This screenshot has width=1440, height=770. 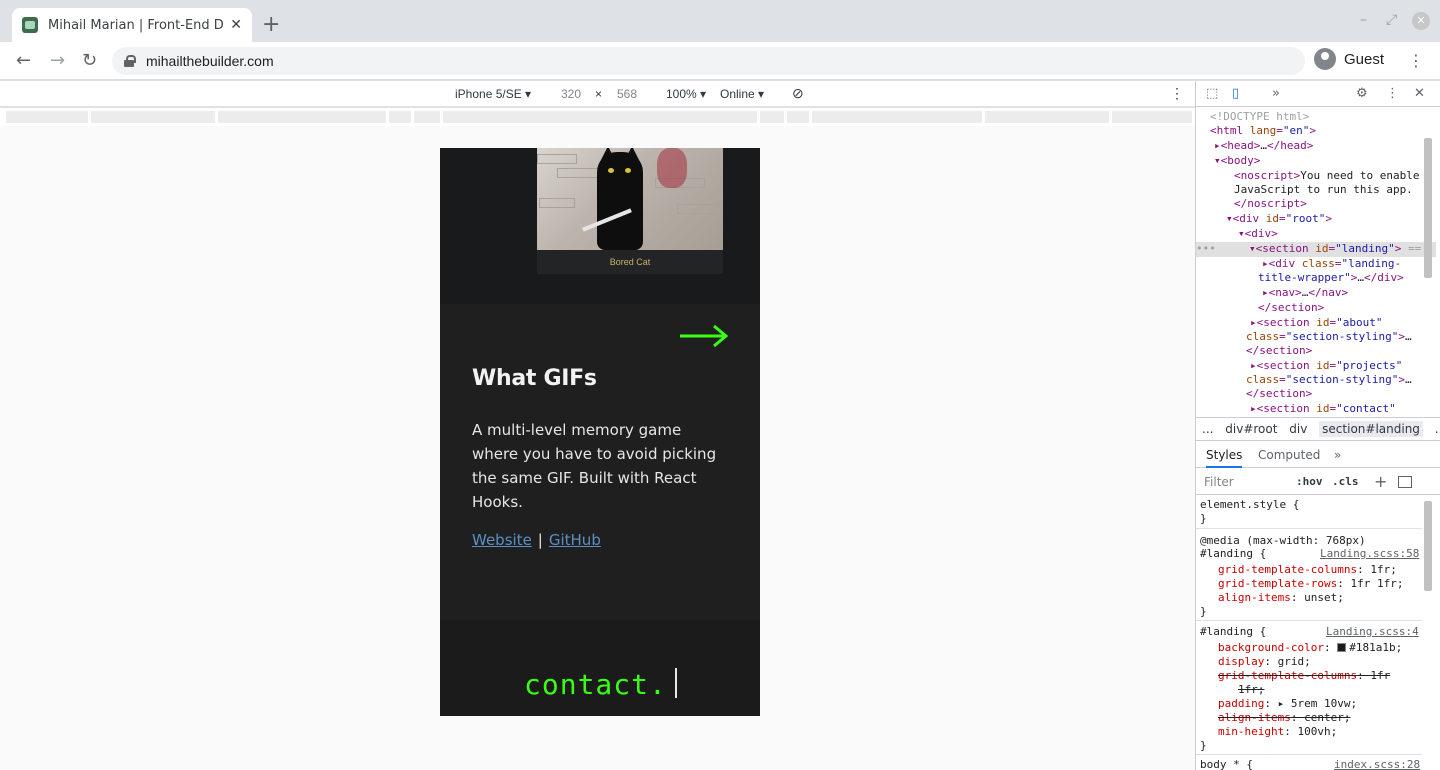 I want to click on new-tab-button: +, so click(x=271, y=25).